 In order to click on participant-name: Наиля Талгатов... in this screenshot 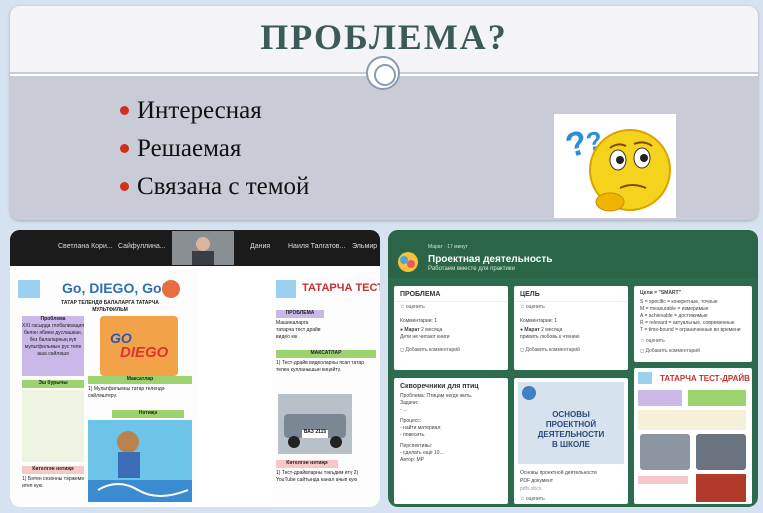, I will do `click(316, 246)`.